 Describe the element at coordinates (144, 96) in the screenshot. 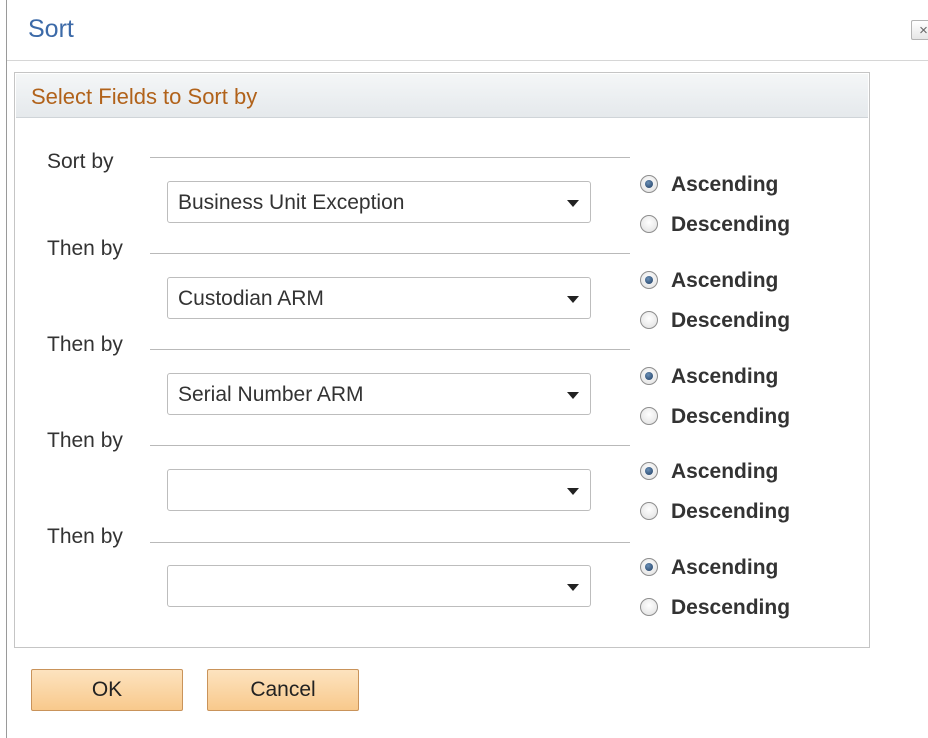

I see `group-title: Select Fields to Sort by` at that location.